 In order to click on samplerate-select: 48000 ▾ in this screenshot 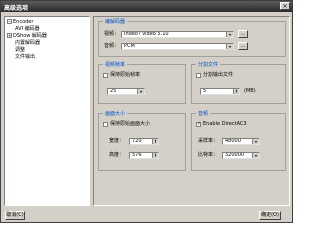, I will do `click(241, 141)`.